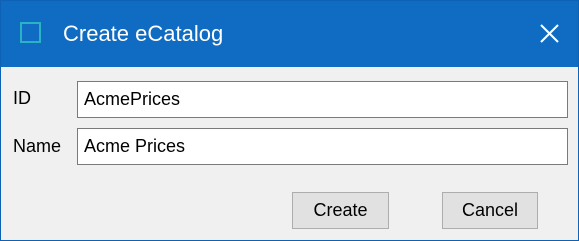 The width and height of the screenshot is (579, 241). What do you see at coordinates (37, 146) in the screenshot?
I see `name-label: Name` at bounding box center [37, 146].